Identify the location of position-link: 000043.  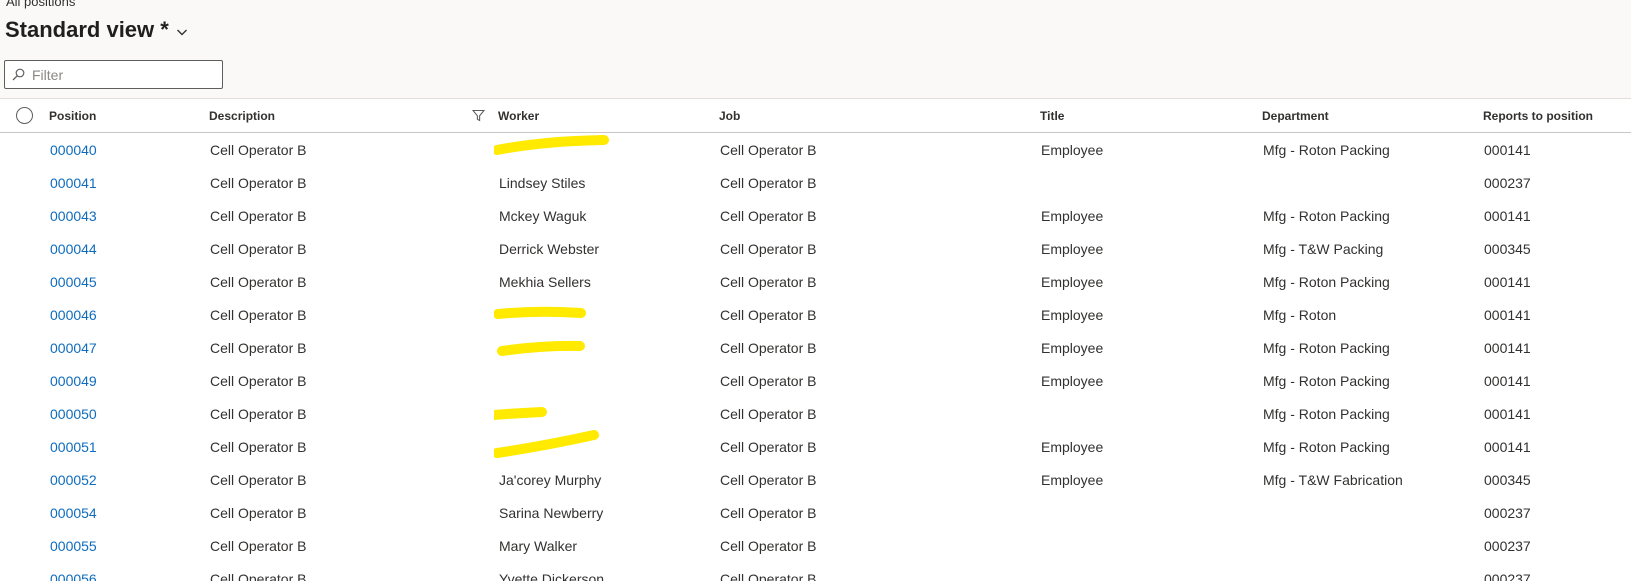
(73, 216).